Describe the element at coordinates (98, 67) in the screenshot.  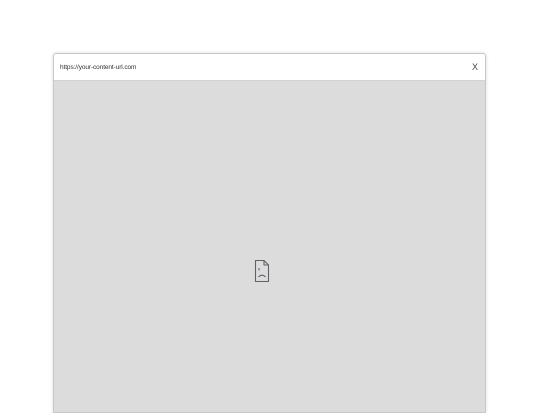
I see `popup-url: https://your-content-url.com` at that location.